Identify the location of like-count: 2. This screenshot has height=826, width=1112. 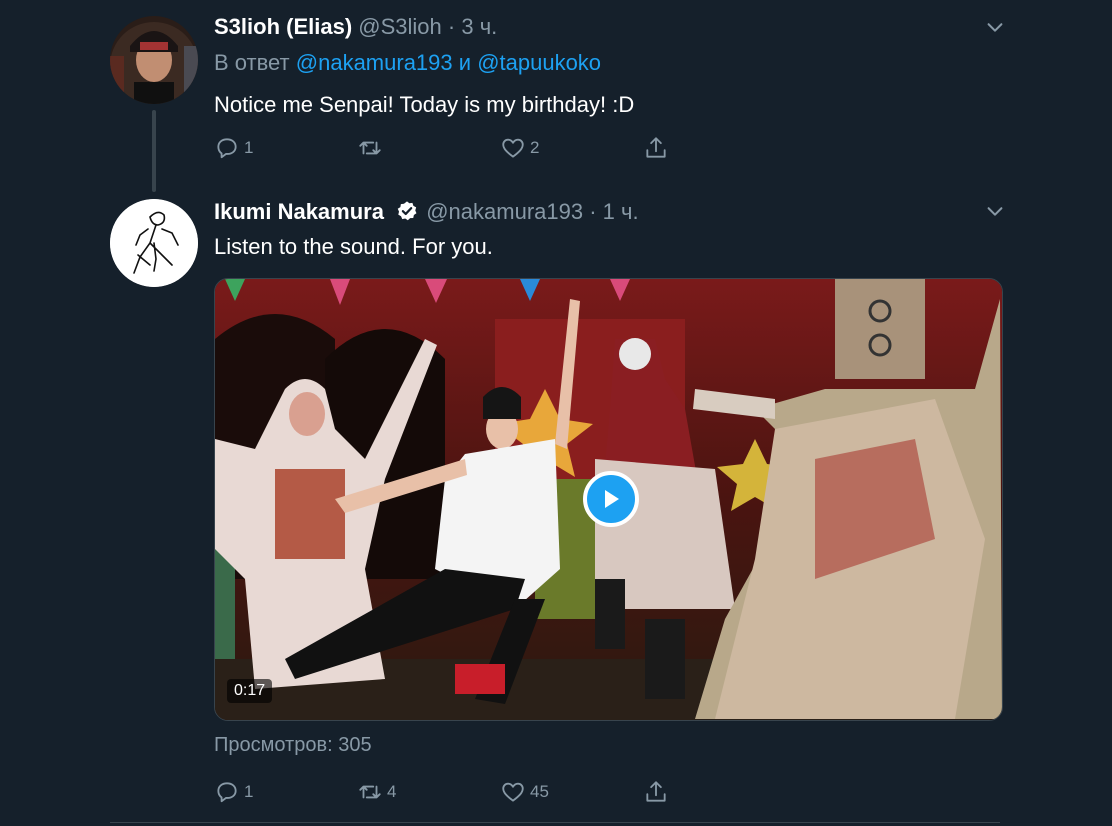
(535, 147).